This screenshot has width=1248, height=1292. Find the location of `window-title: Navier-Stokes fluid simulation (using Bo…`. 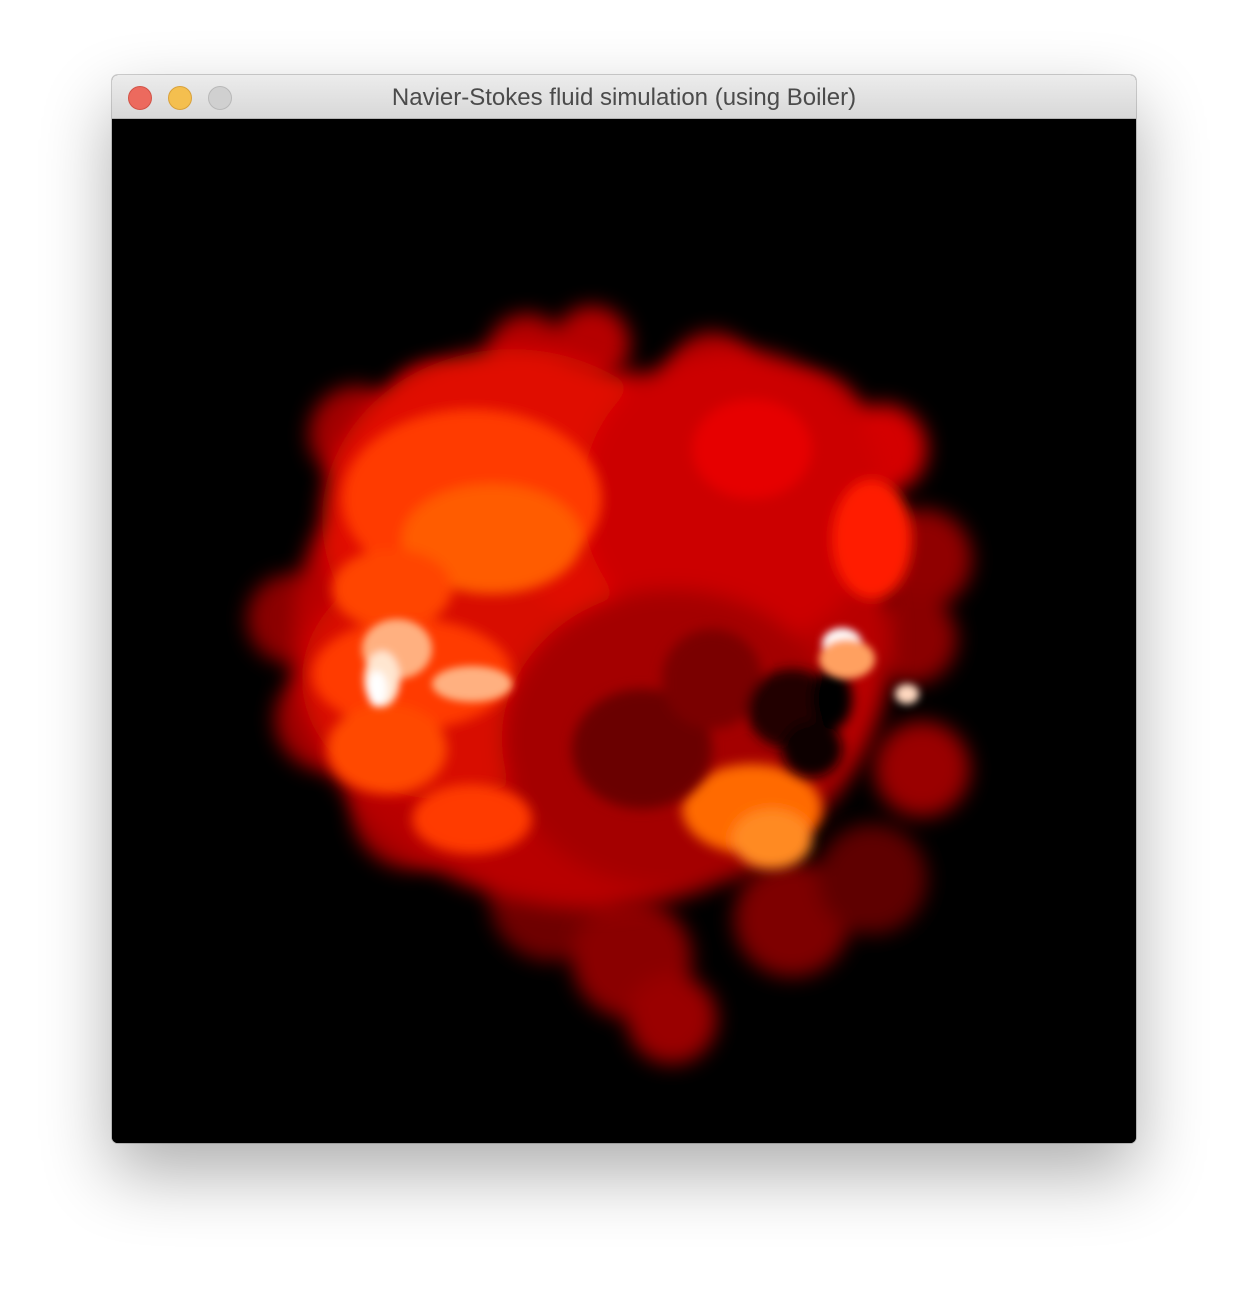

window-title: Navier-Stokes fluid simulation (using Bo… is located at coordinates (624, 97).